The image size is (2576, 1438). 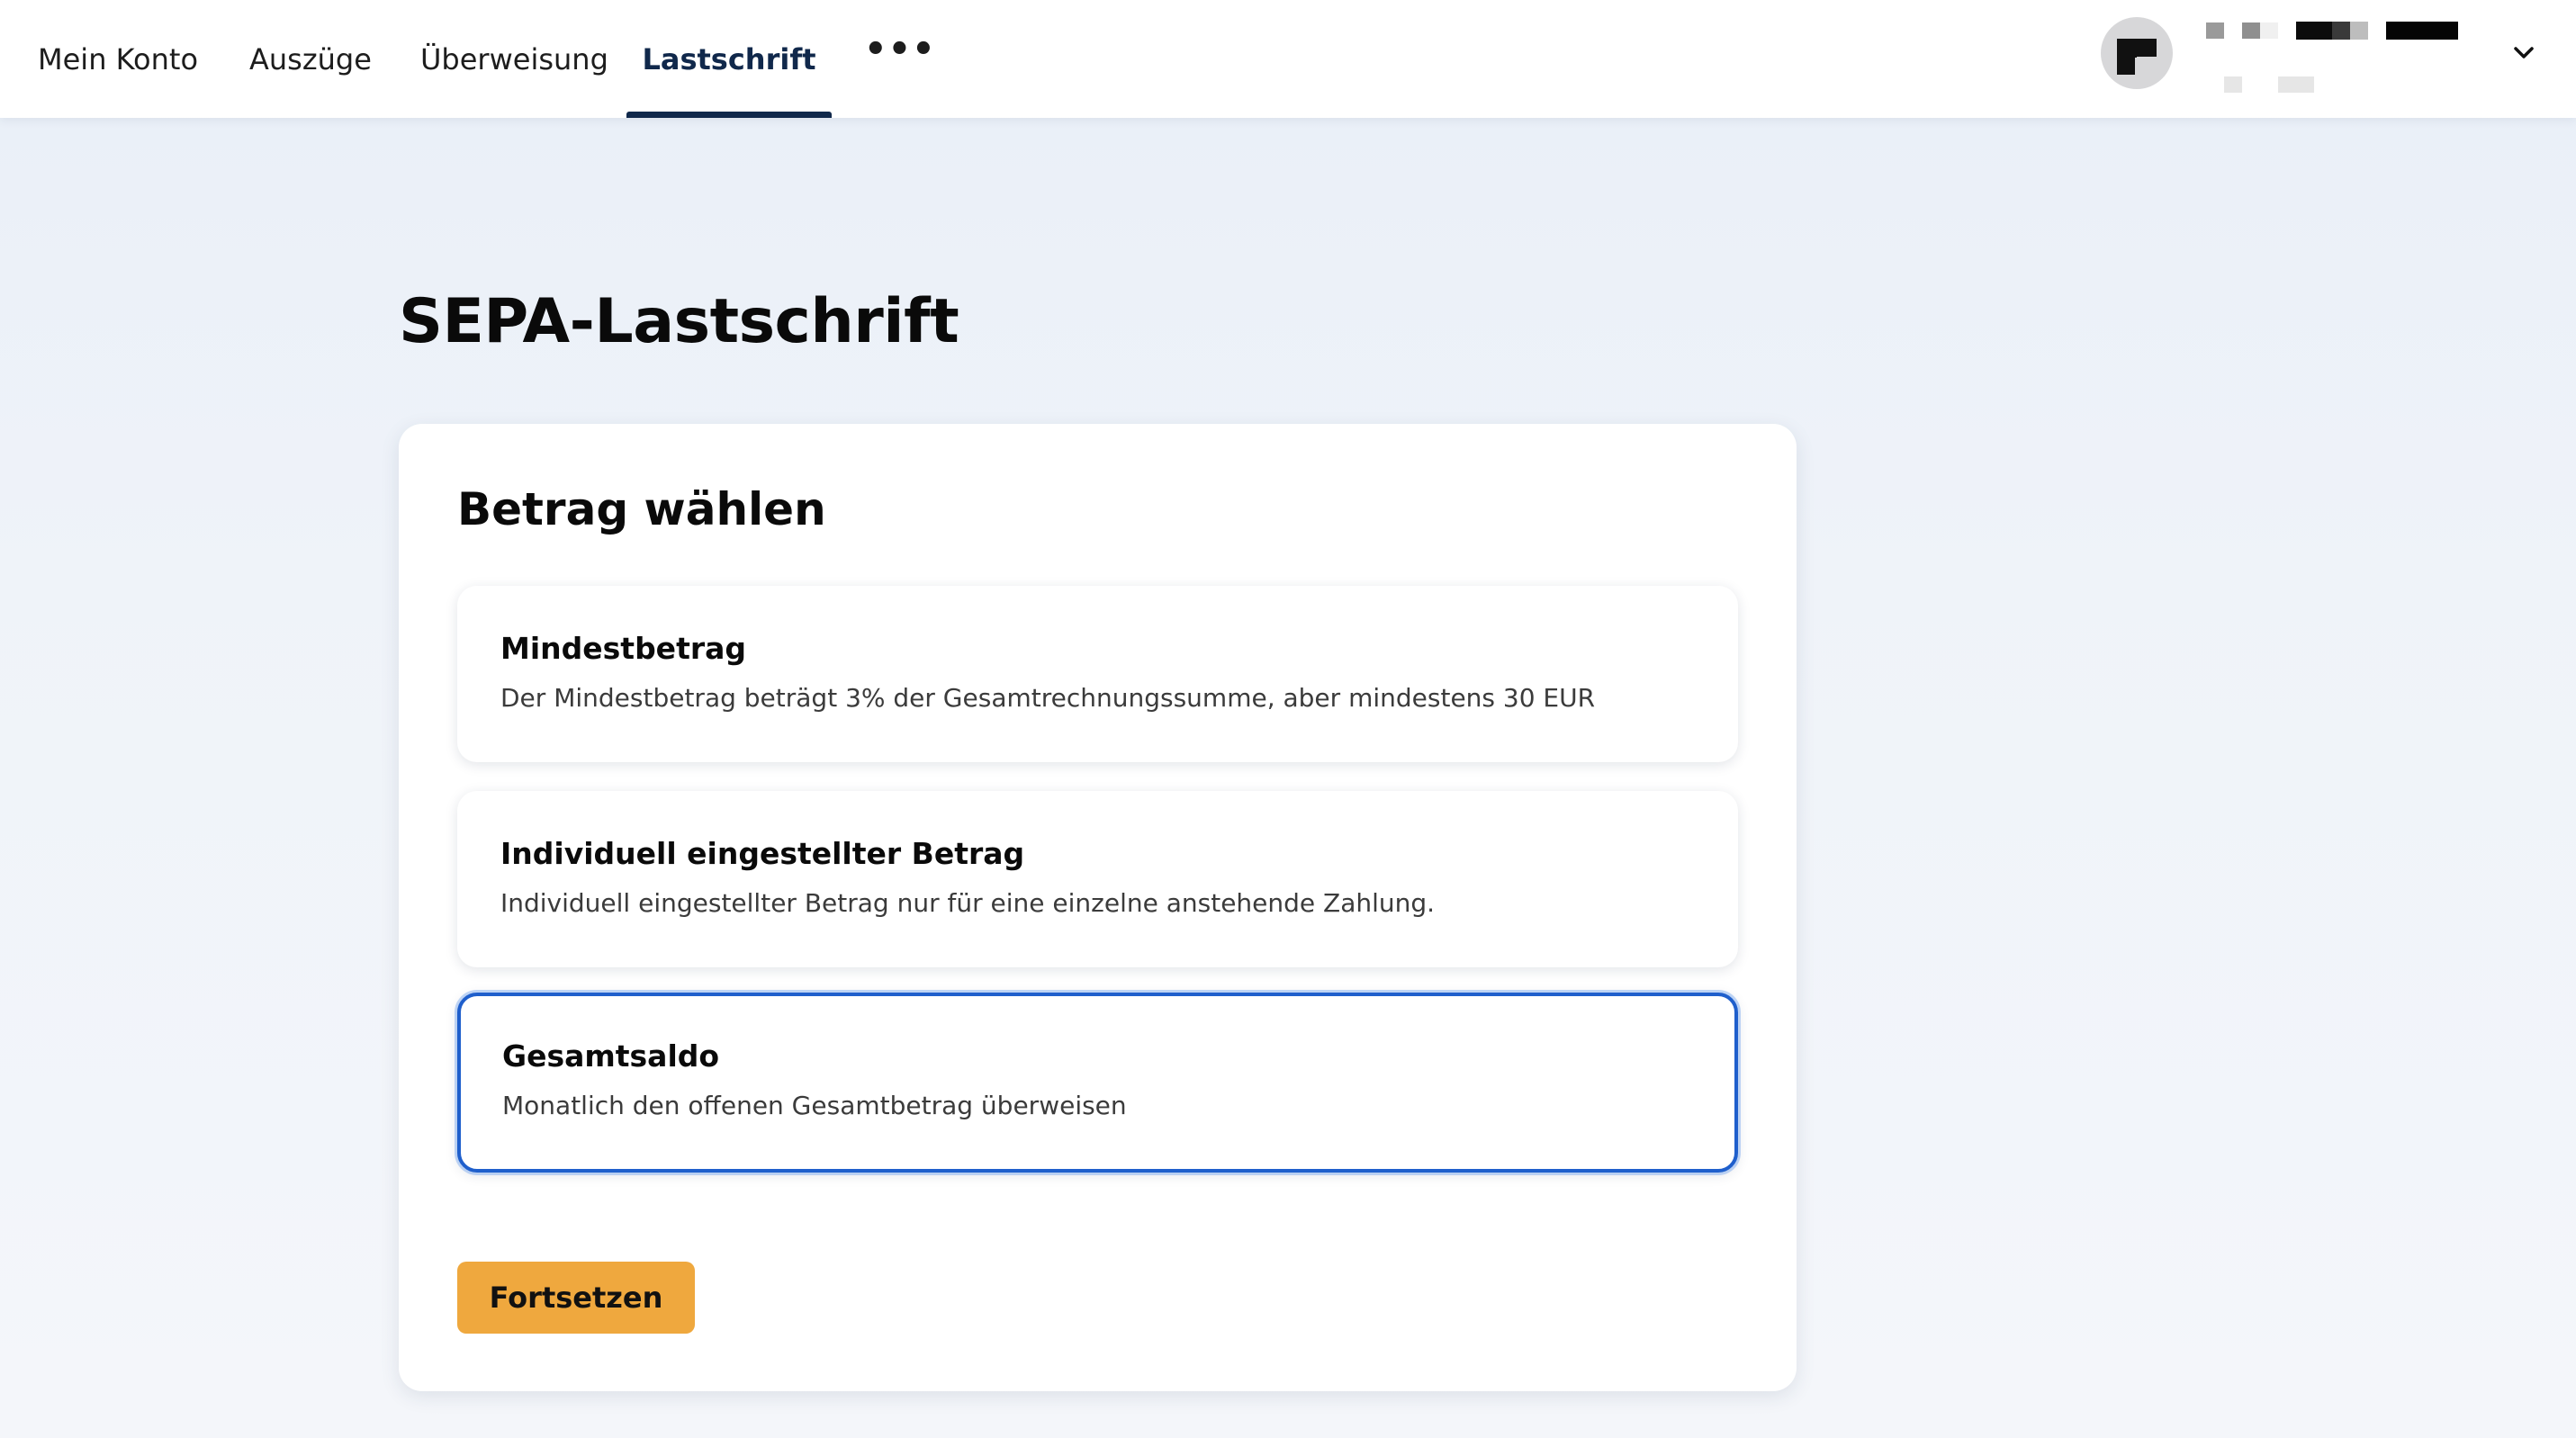 What do you see at coordinates (118, 59) in the screenshot?
I see `nav-item-mein-konto: Mein Konto` at bounding box center [118, 59].